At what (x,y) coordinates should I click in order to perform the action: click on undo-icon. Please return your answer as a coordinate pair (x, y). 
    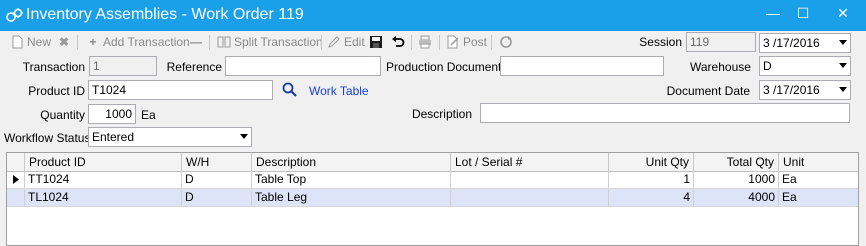
    Looking at the image, I should click on (398, 41).